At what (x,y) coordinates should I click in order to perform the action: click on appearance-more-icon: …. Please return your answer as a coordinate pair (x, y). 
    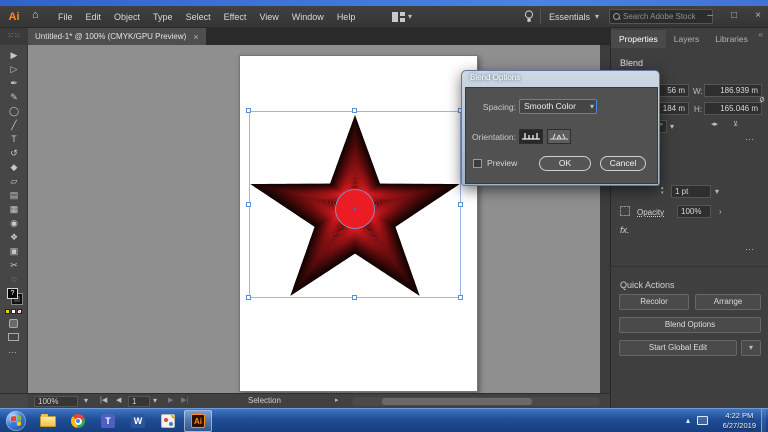
    Looking at the image, I should click on (750, 247).